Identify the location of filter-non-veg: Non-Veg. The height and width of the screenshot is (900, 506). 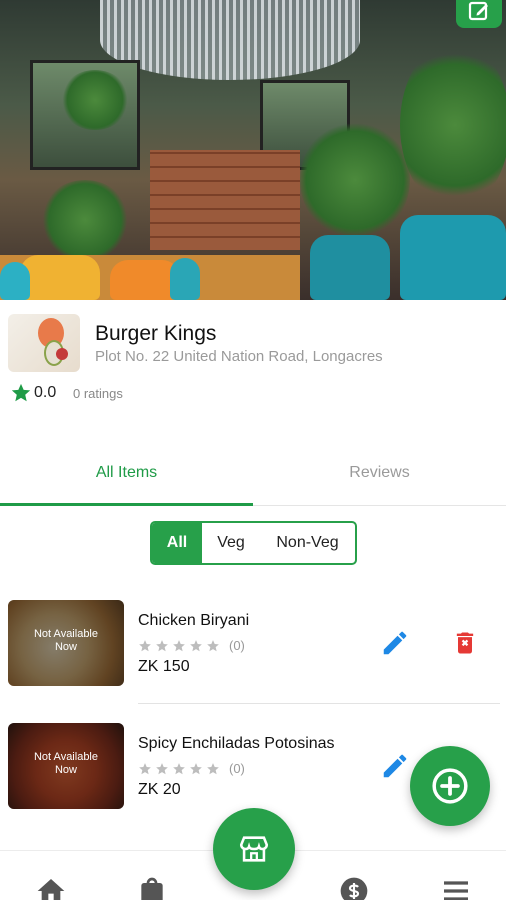
(307, 543).